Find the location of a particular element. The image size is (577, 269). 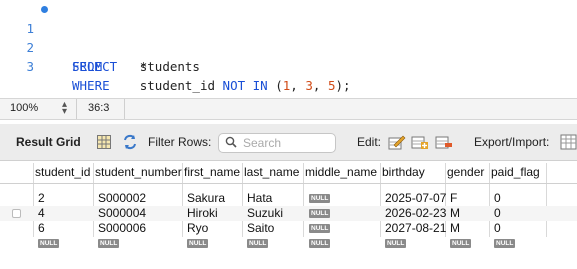

column-header-gender: gender is located at coordinates (465, 172).